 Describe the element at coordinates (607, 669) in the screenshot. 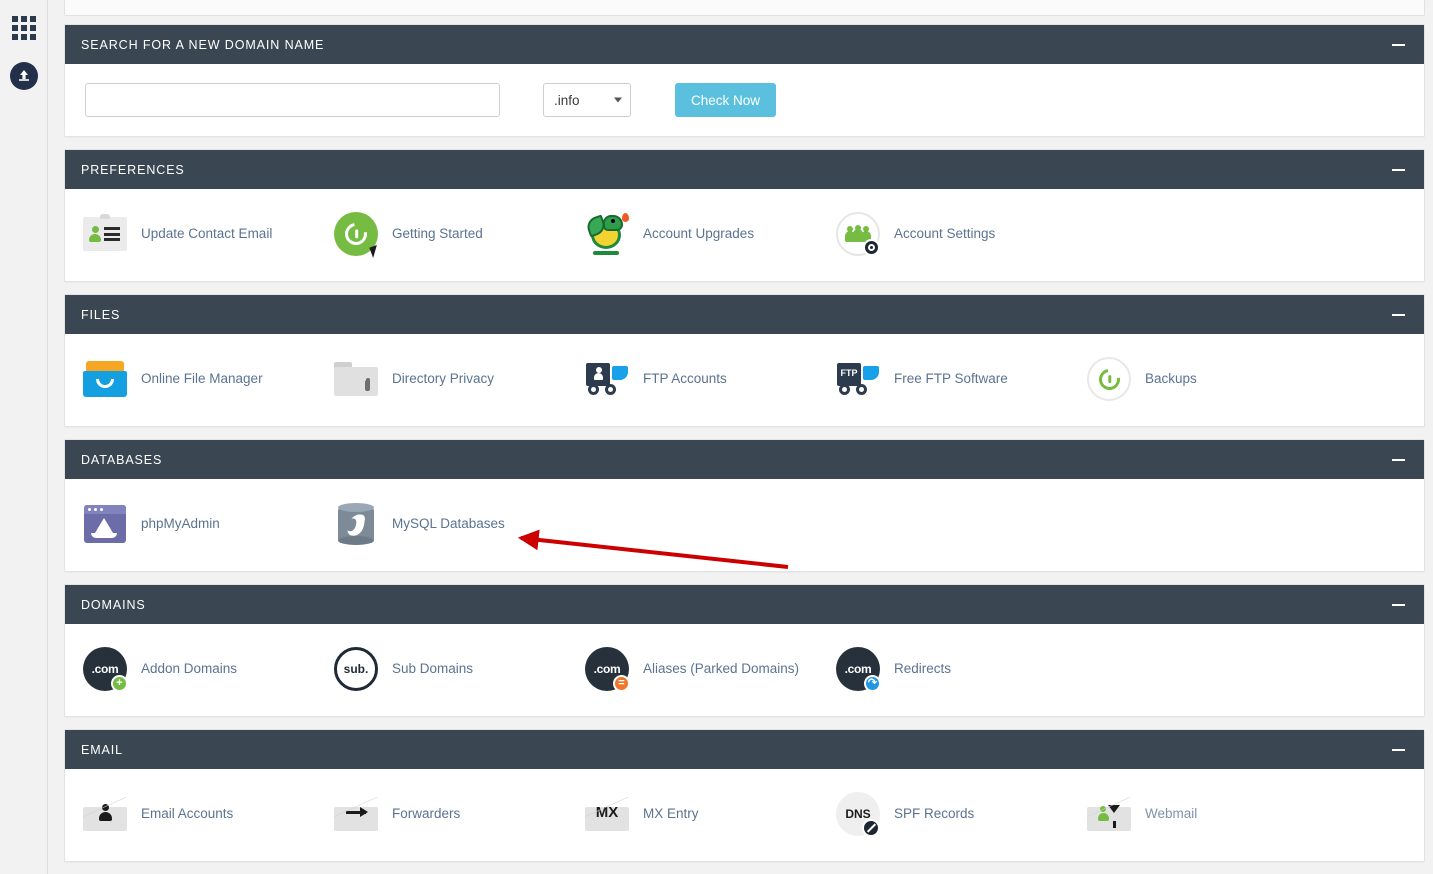

I see `aliases-icon: .com =` at that location.